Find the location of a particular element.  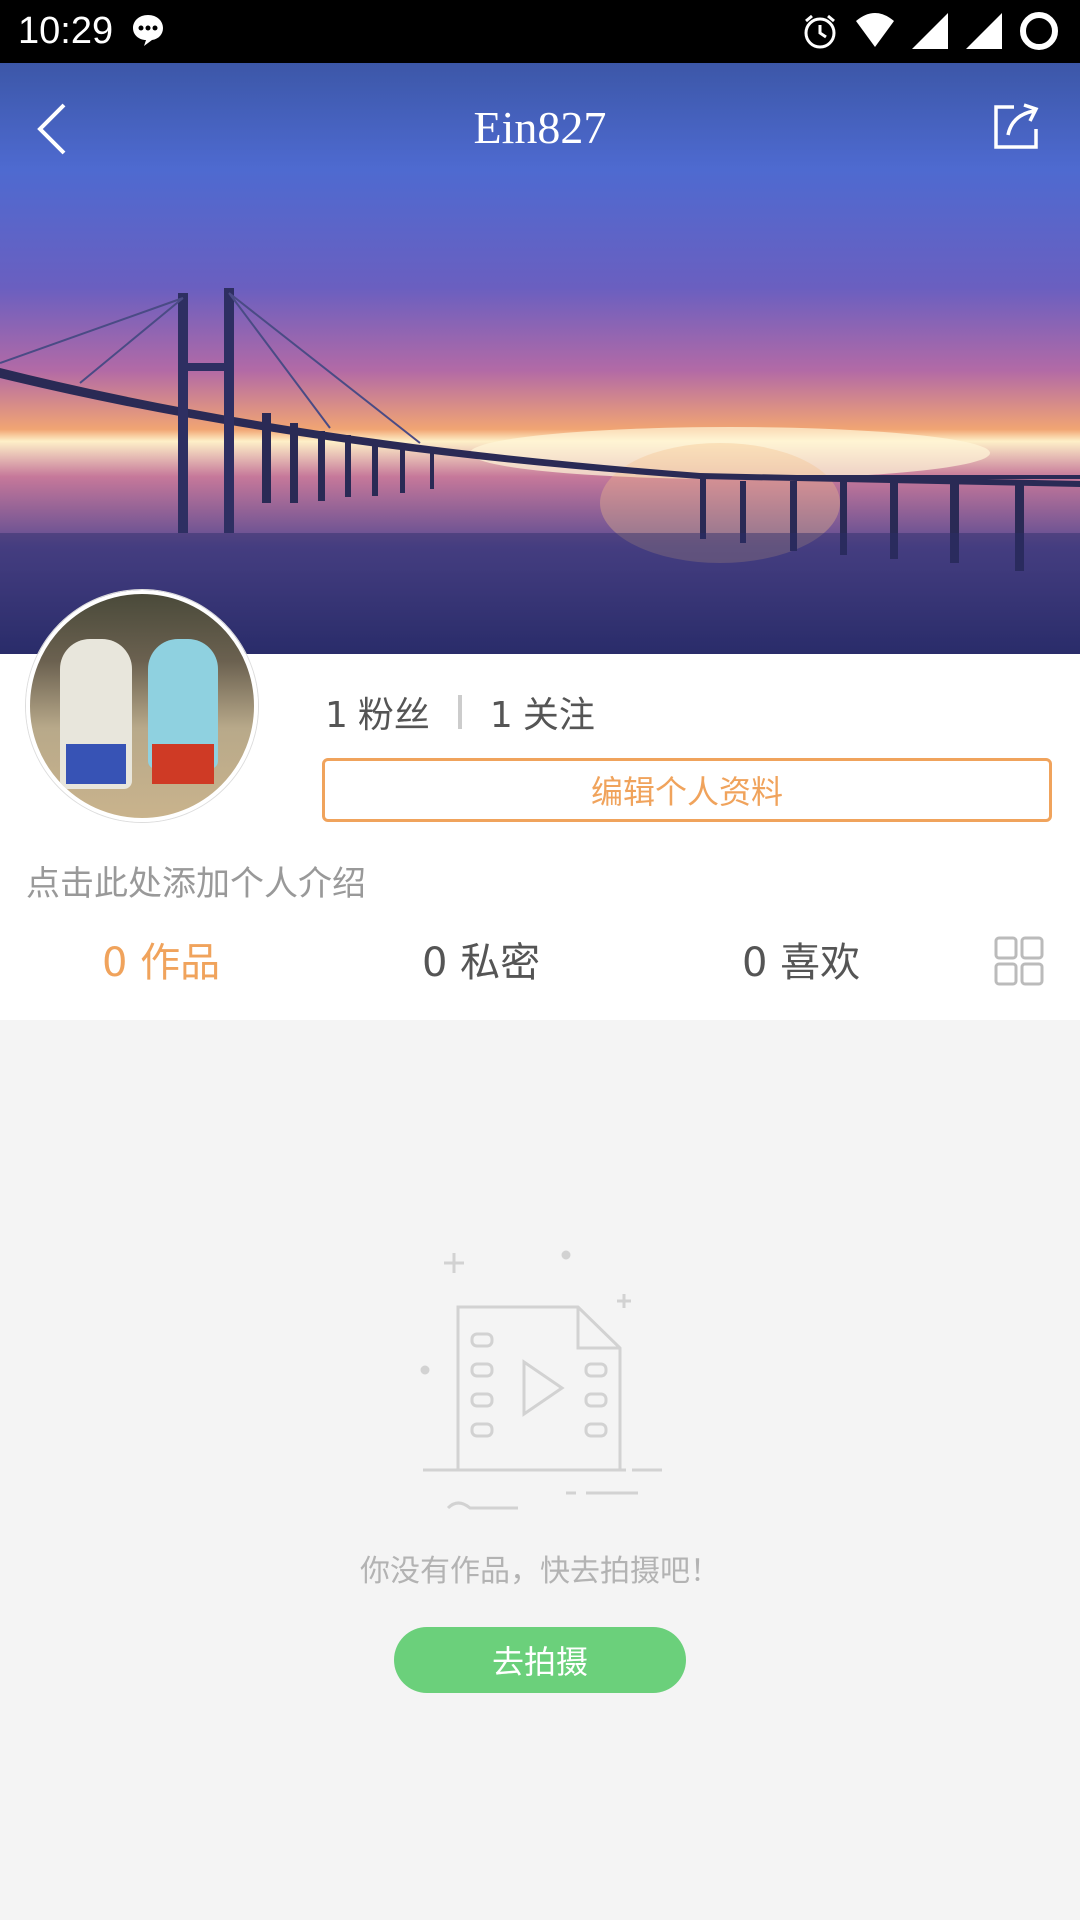

share-button is located at coordinates (1016, 129).